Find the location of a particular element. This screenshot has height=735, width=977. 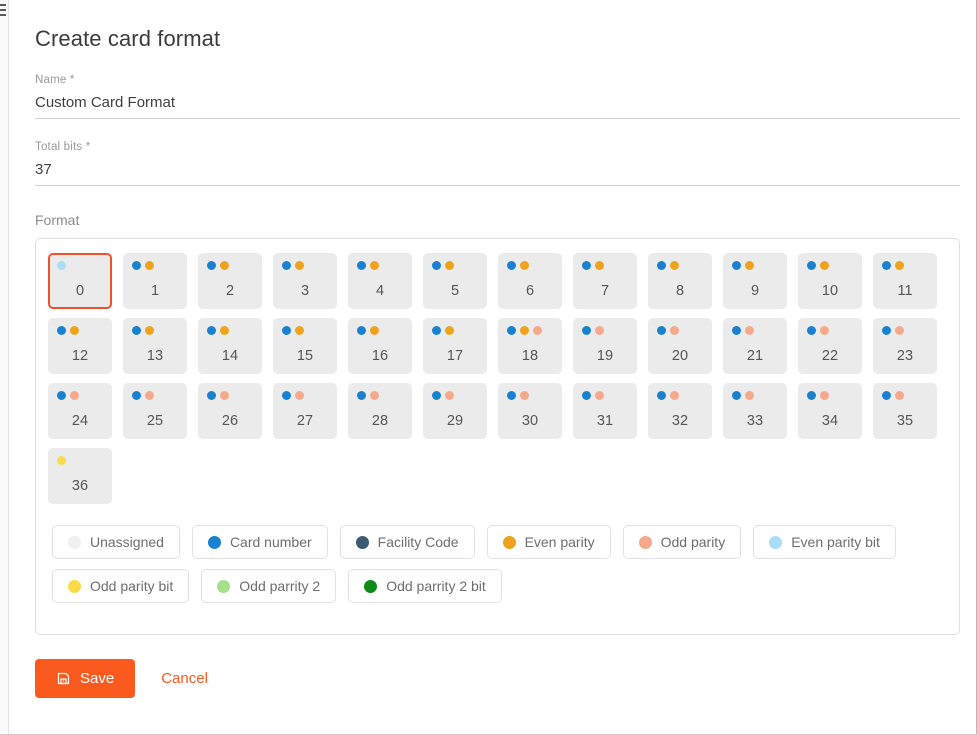

legend-chip-even-parity: Even parity is located at coordinates (548, 542).